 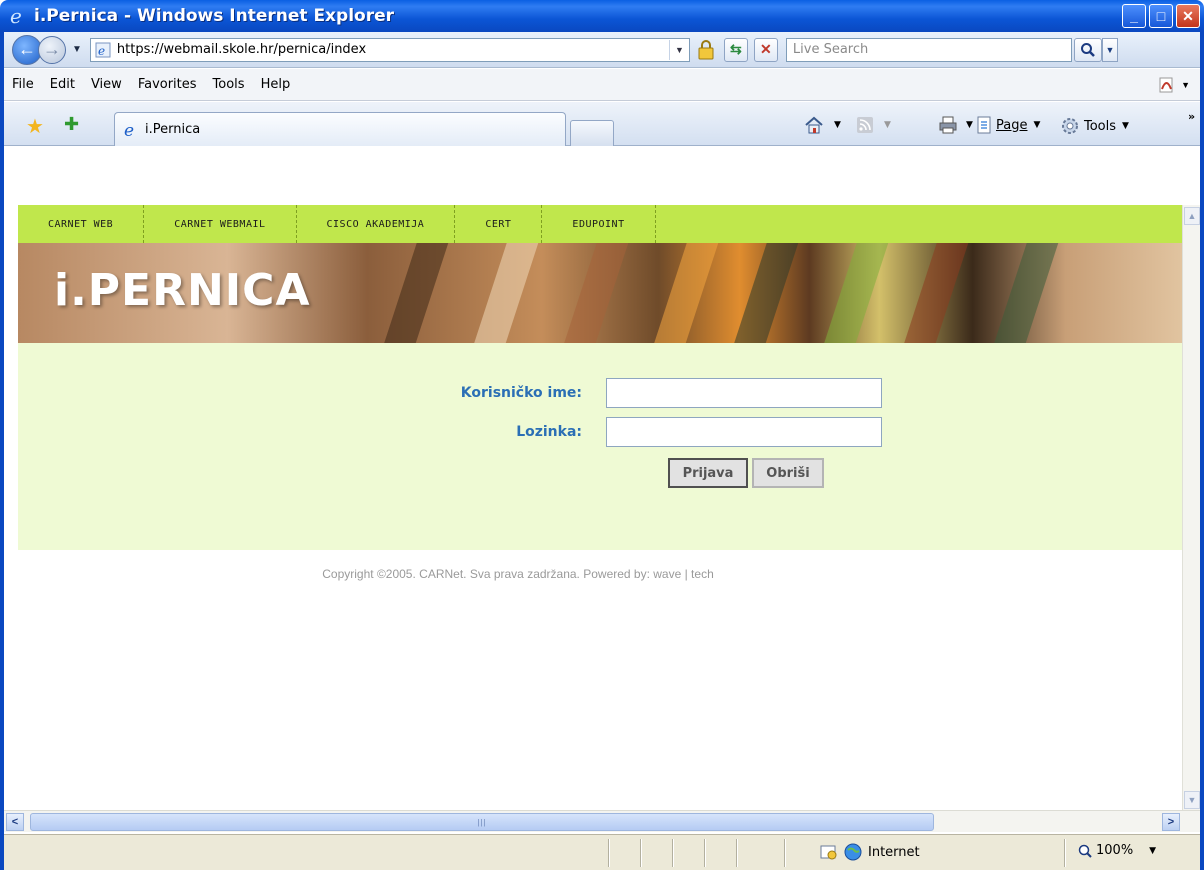 I want to click on ie-tab-icon: e, so click(x=129, y=130).